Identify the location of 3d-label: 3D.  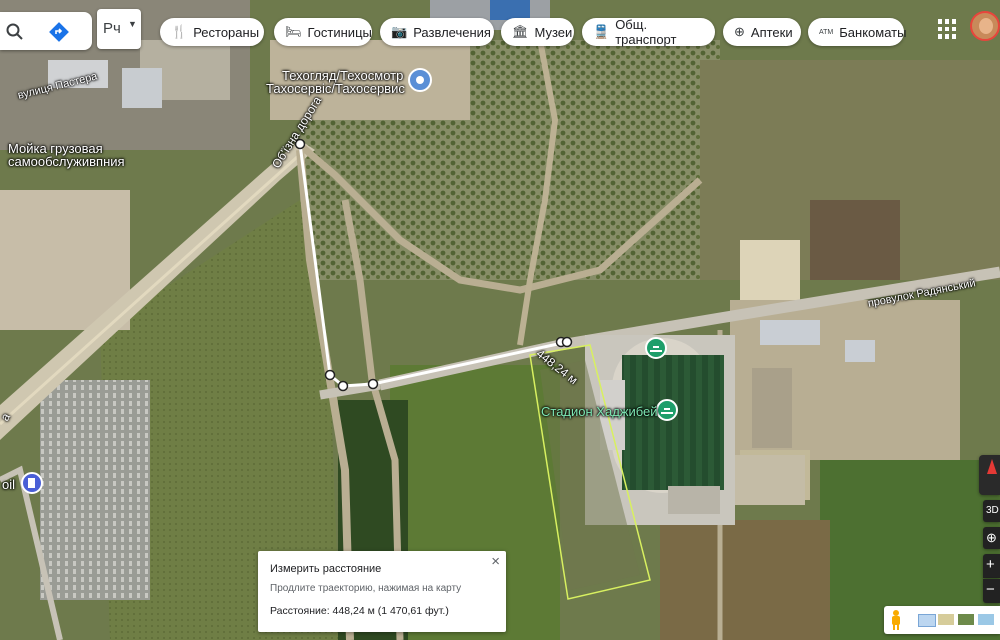
(992, 510).